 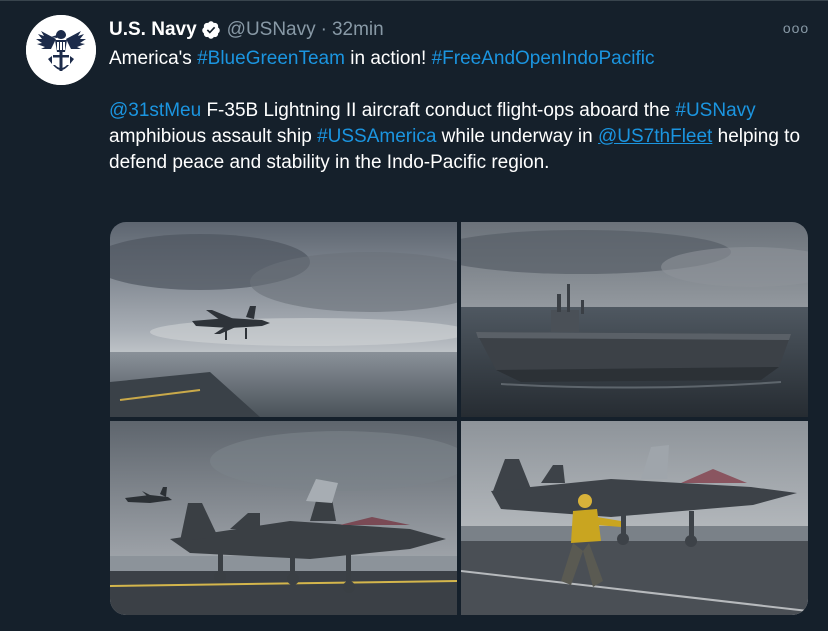 What do you see at coordinates (271, 58) in the screenshot?
I see `hashtag-bluegreenteam: #BlueGreenTeam` at bounding box center [271, 58].